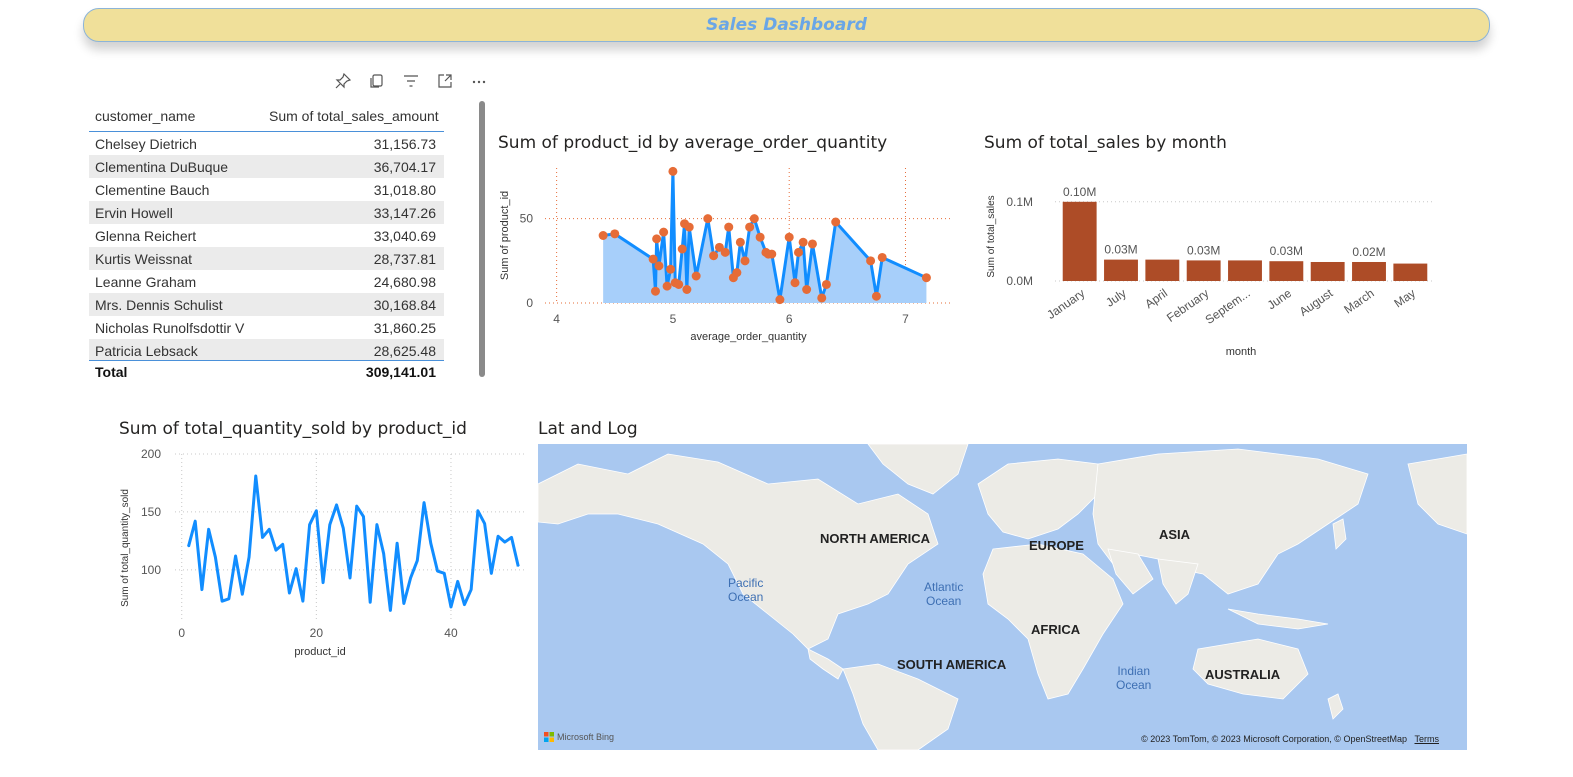 The width and height of the screenshot is (1573, 777). What do you see at coordinates (400, 372) in the screenshot?
I see `total-value: 309,141.01` at bounding box center [400, 372].